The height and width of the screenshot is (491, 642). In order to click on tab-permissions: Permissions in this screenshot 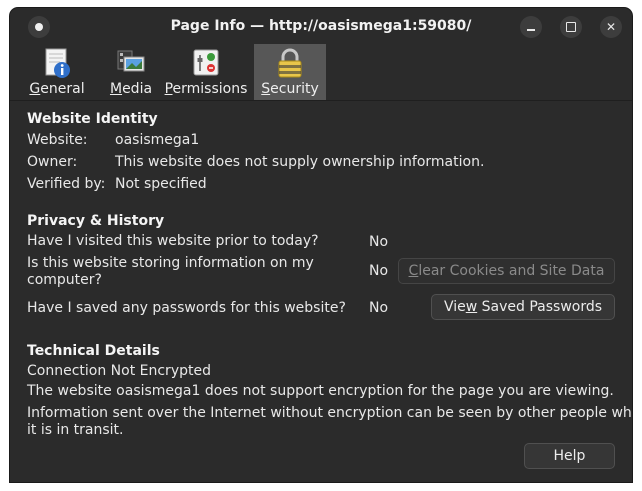, I will do `click(206, 72)`.